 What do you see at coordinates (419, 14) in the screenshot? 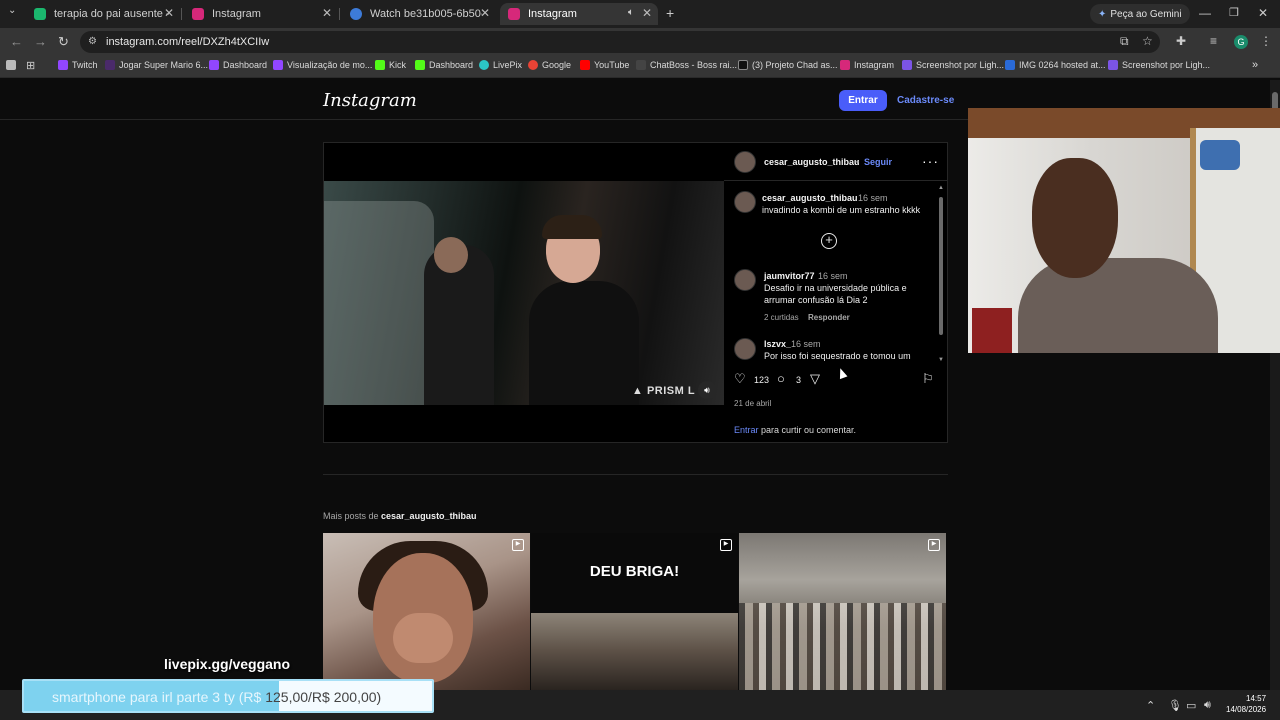
I see `tab-watch: Watch be31b005-6b50-4225-8 ✕` at bounding box center [419, 14].